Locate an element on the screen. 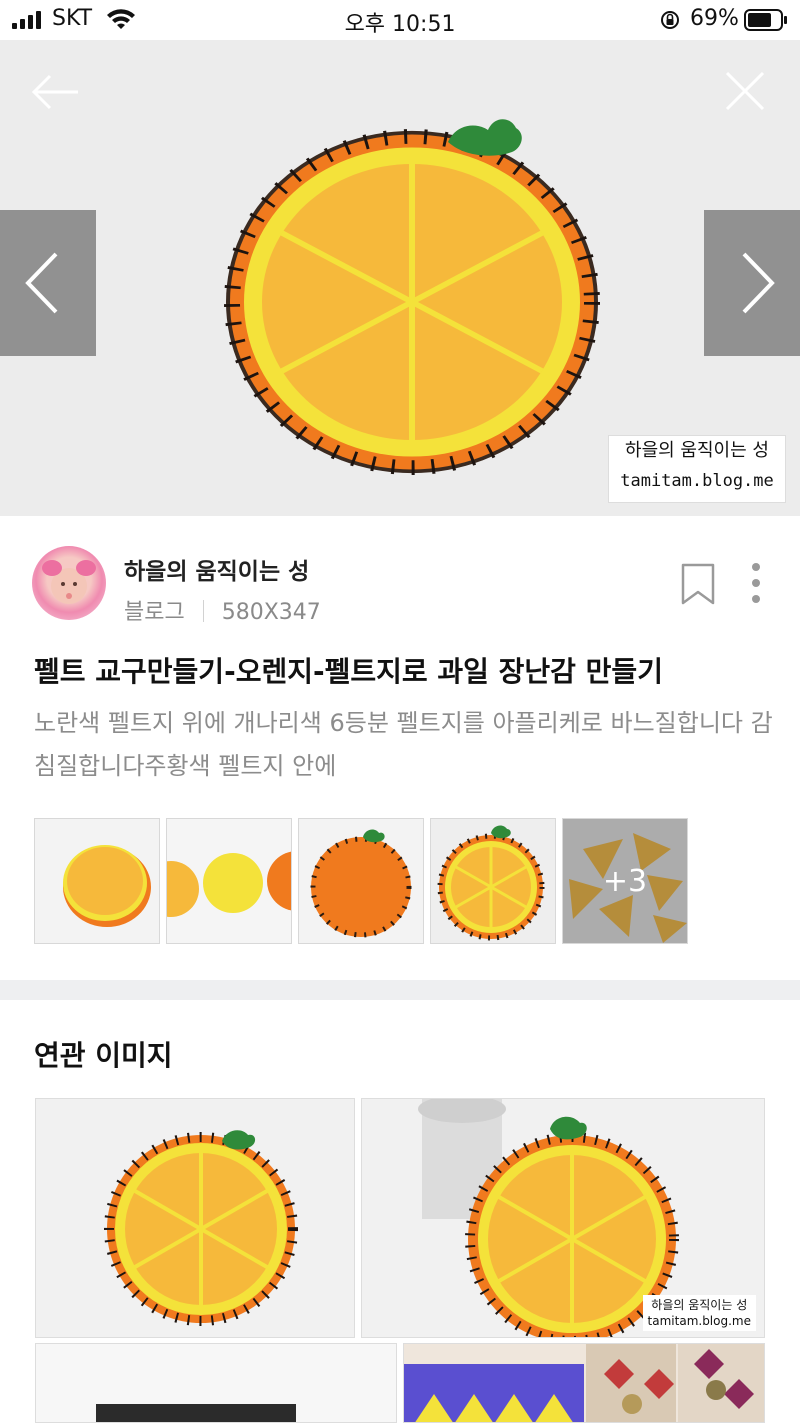 This screenshot has height=1423, width=800. battery-percent: 69% is located at coordinates (714, 18).